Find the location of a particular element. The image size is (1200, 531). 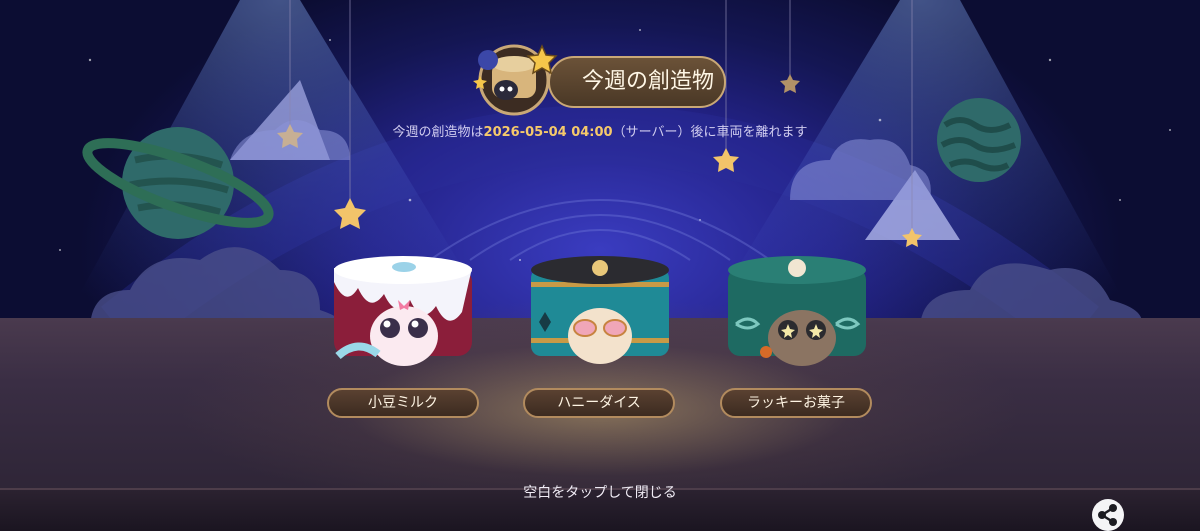

creature-lucky-sweets is located at coordinates (797, 312).